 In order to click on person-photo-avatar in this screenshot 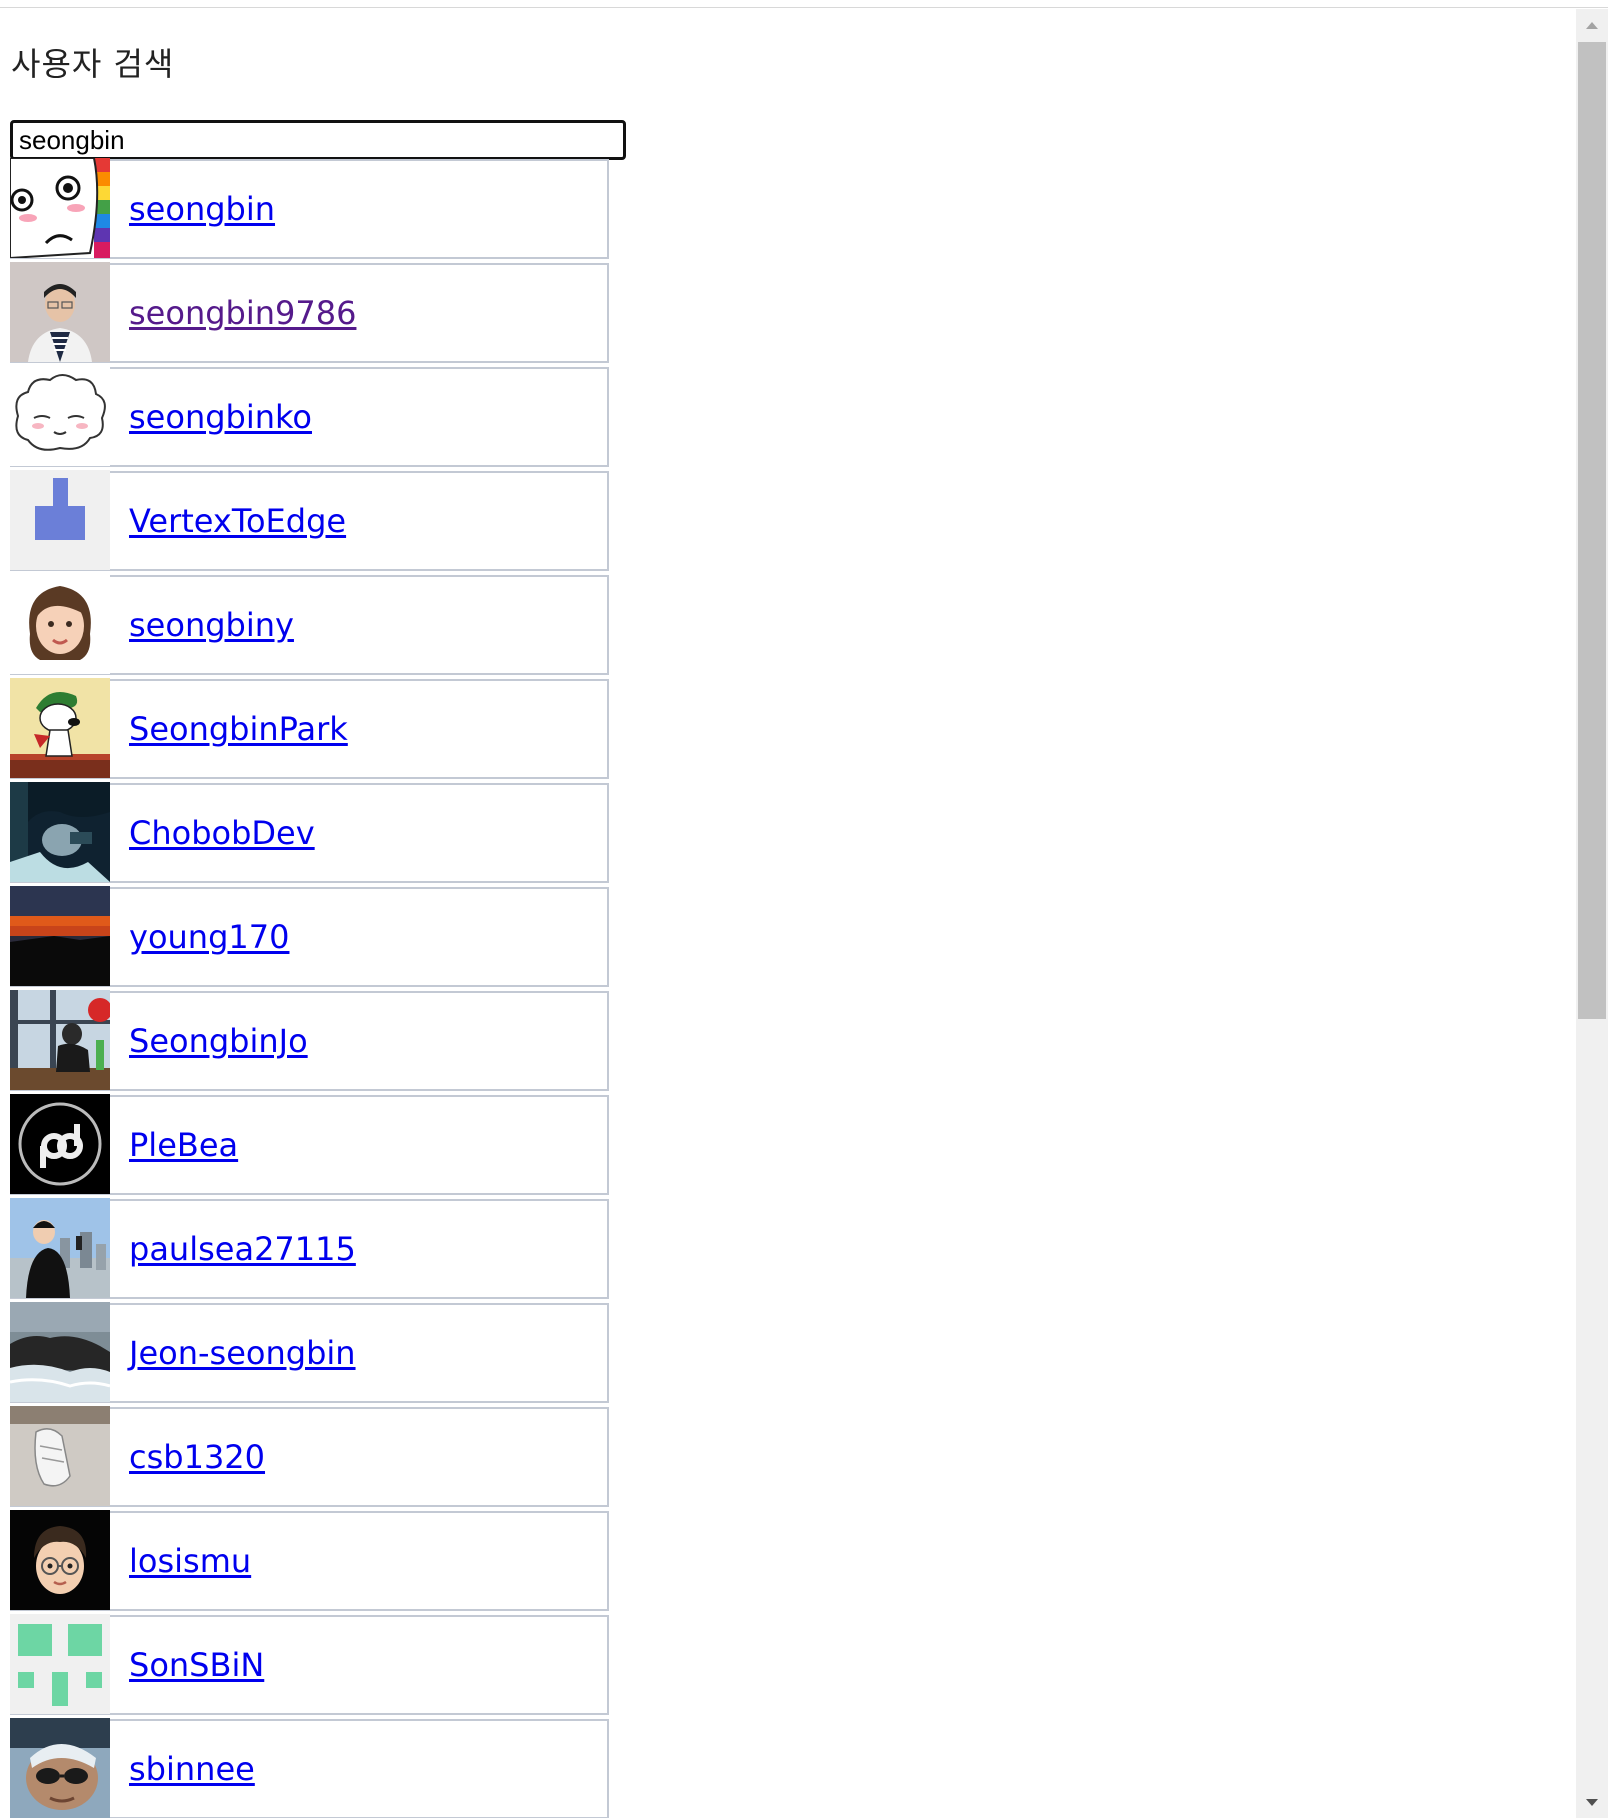, I will do `click(60, 312)`.